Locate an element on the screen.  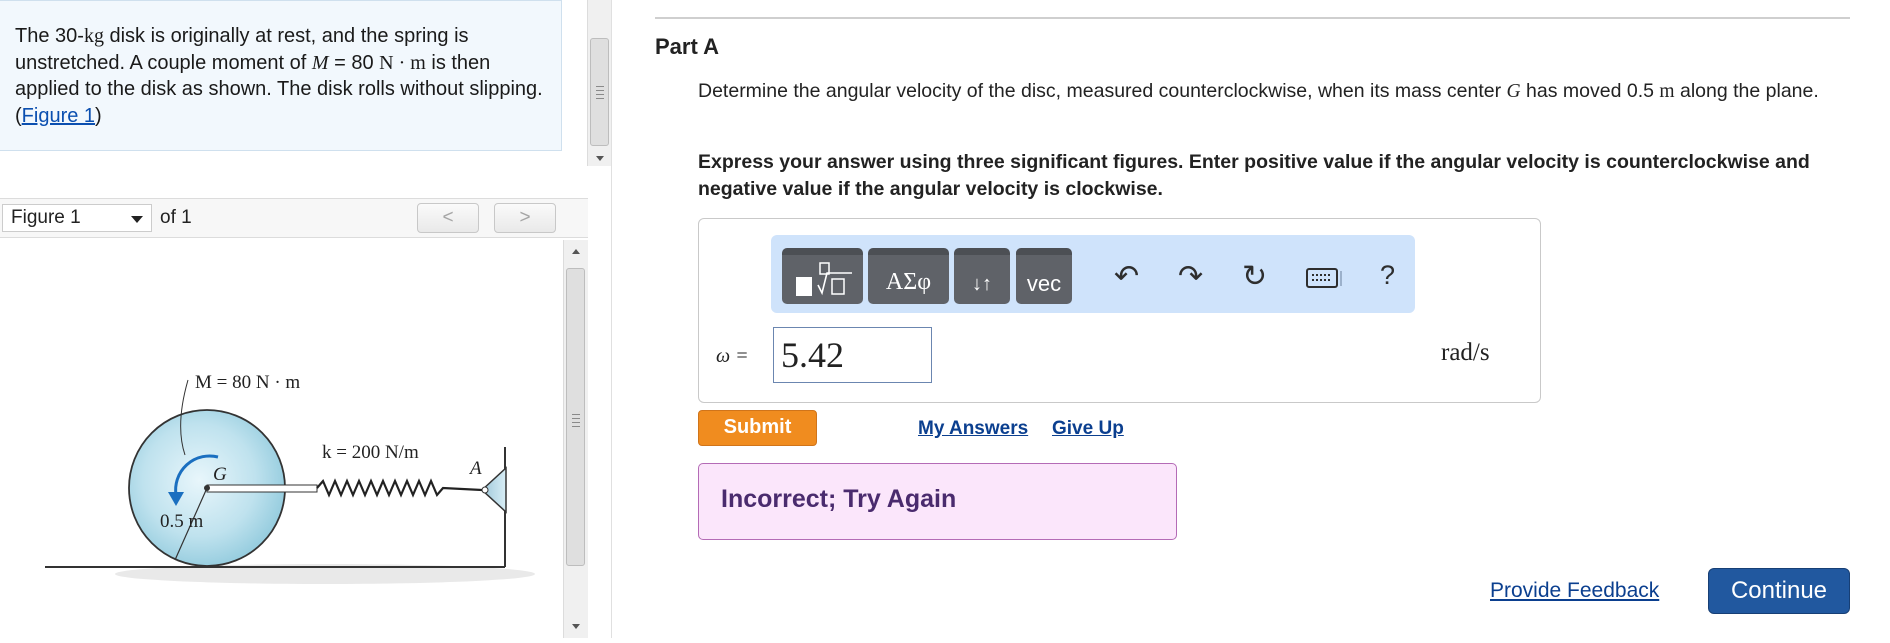
figure-scrollbar is located at coordinates (575, 439).